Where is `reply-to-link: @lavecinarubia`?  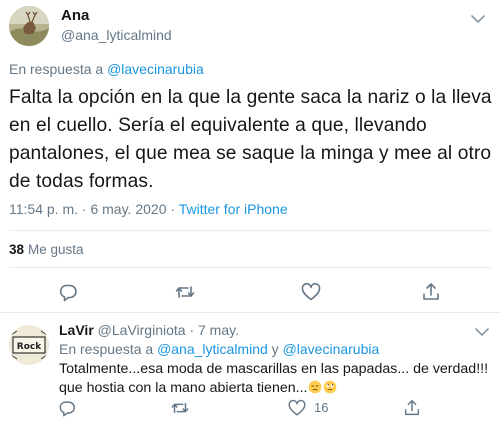 reply-to-link: @lavecinarubia is located at coordinates (155, 69).